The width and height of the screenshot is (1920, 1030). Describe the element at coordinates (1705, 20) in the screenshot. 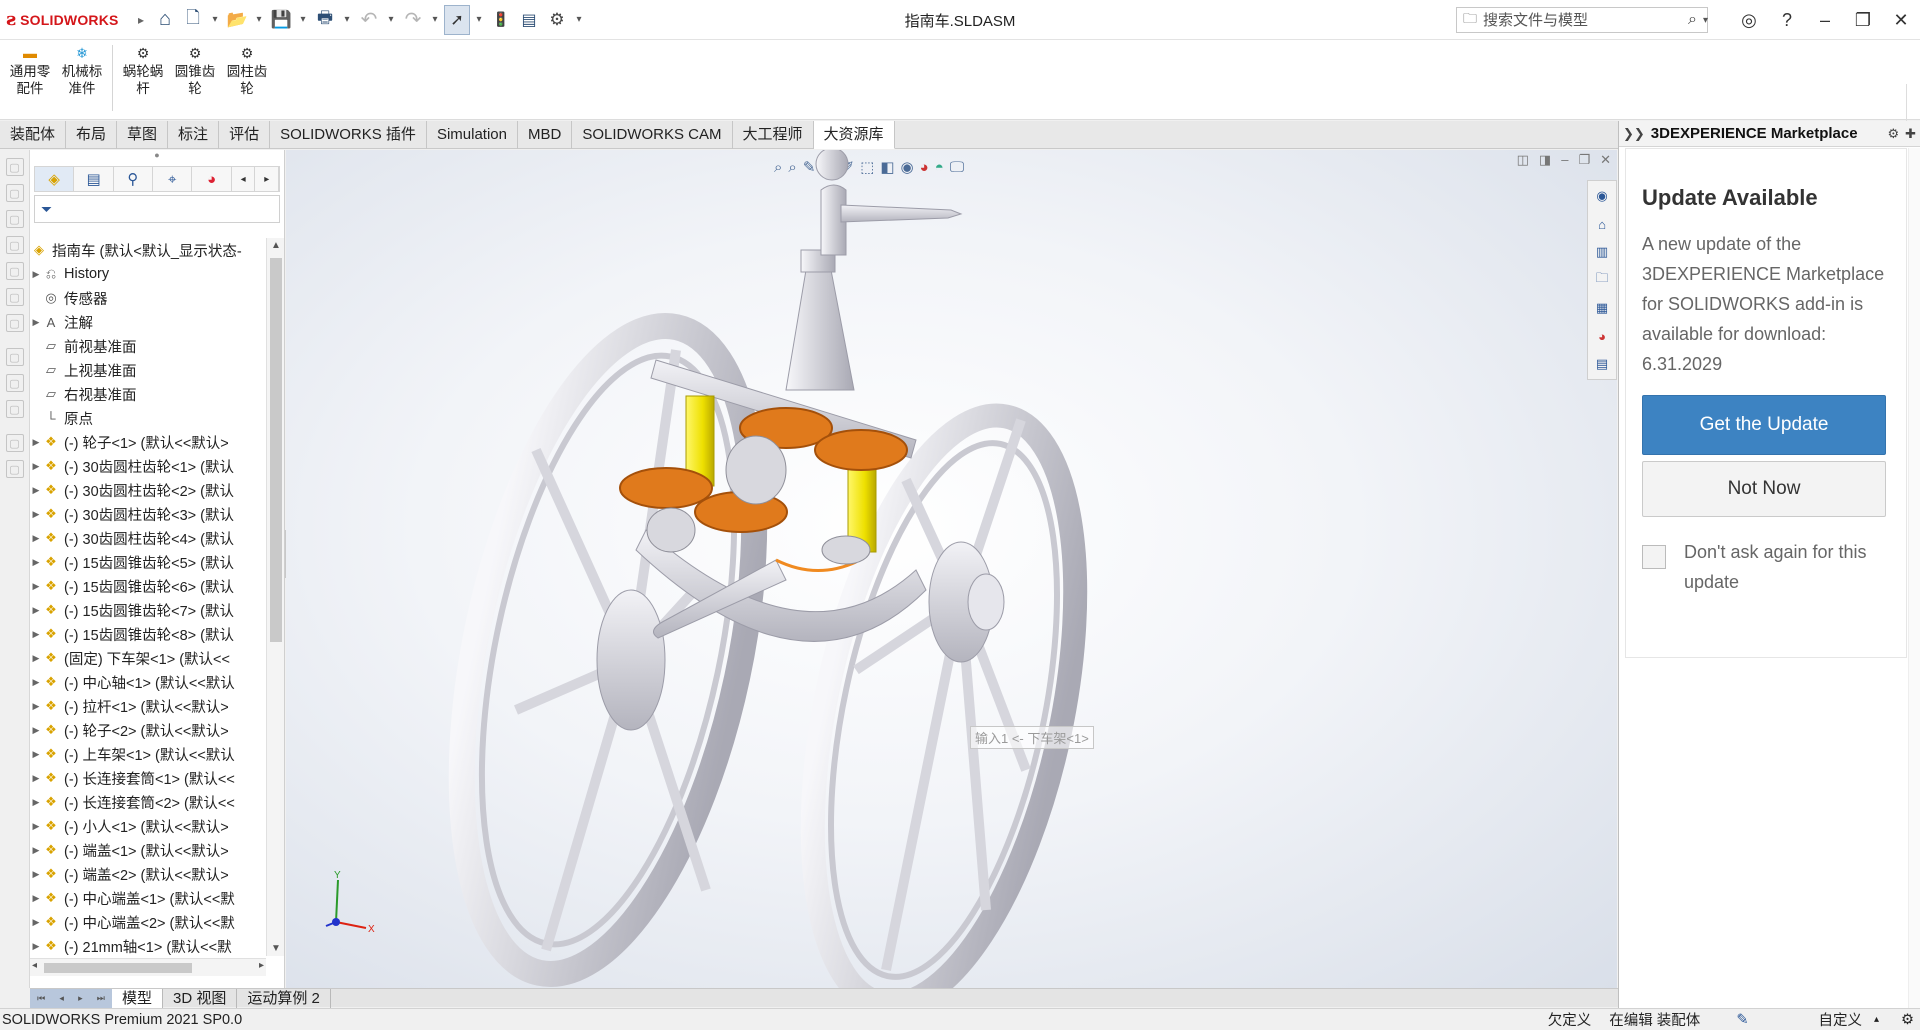

I see `search-dropdown-icon: ▾` at that location.